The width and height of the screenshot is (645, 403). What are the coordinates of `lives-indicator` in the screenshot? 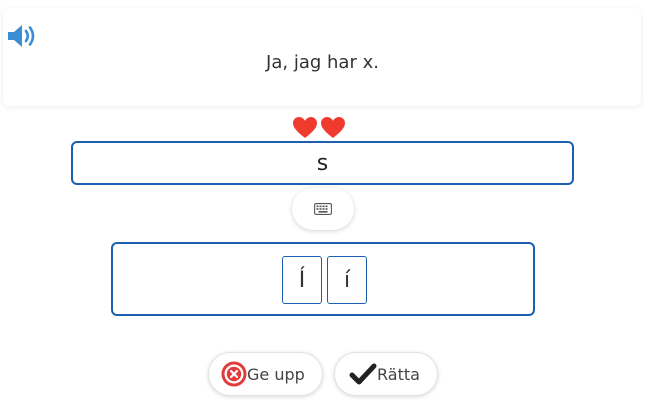 It's located at (319, 129).